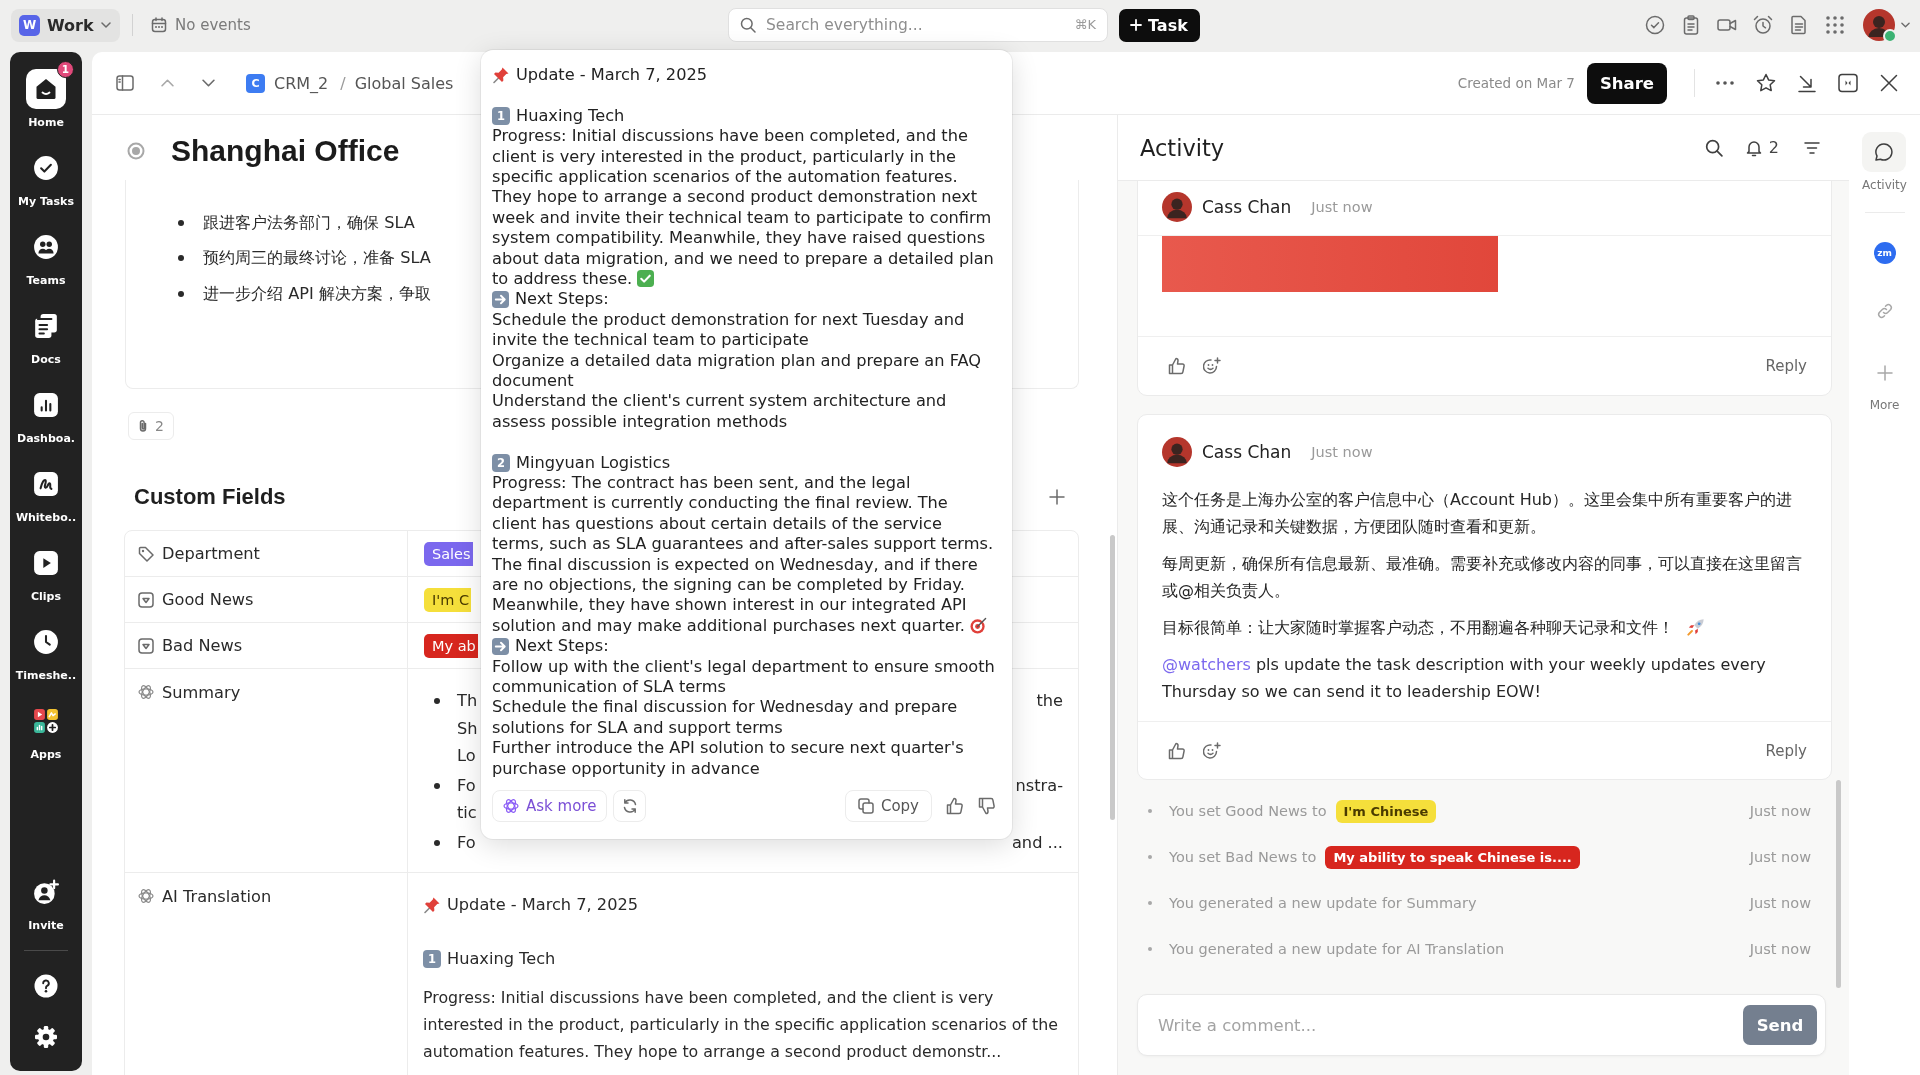 The width and height of the screenshot is (1920, 1075). Describe the element at coordinates (1884, 162) in the screenshot. I see `activity-tab: Activity` at that location.